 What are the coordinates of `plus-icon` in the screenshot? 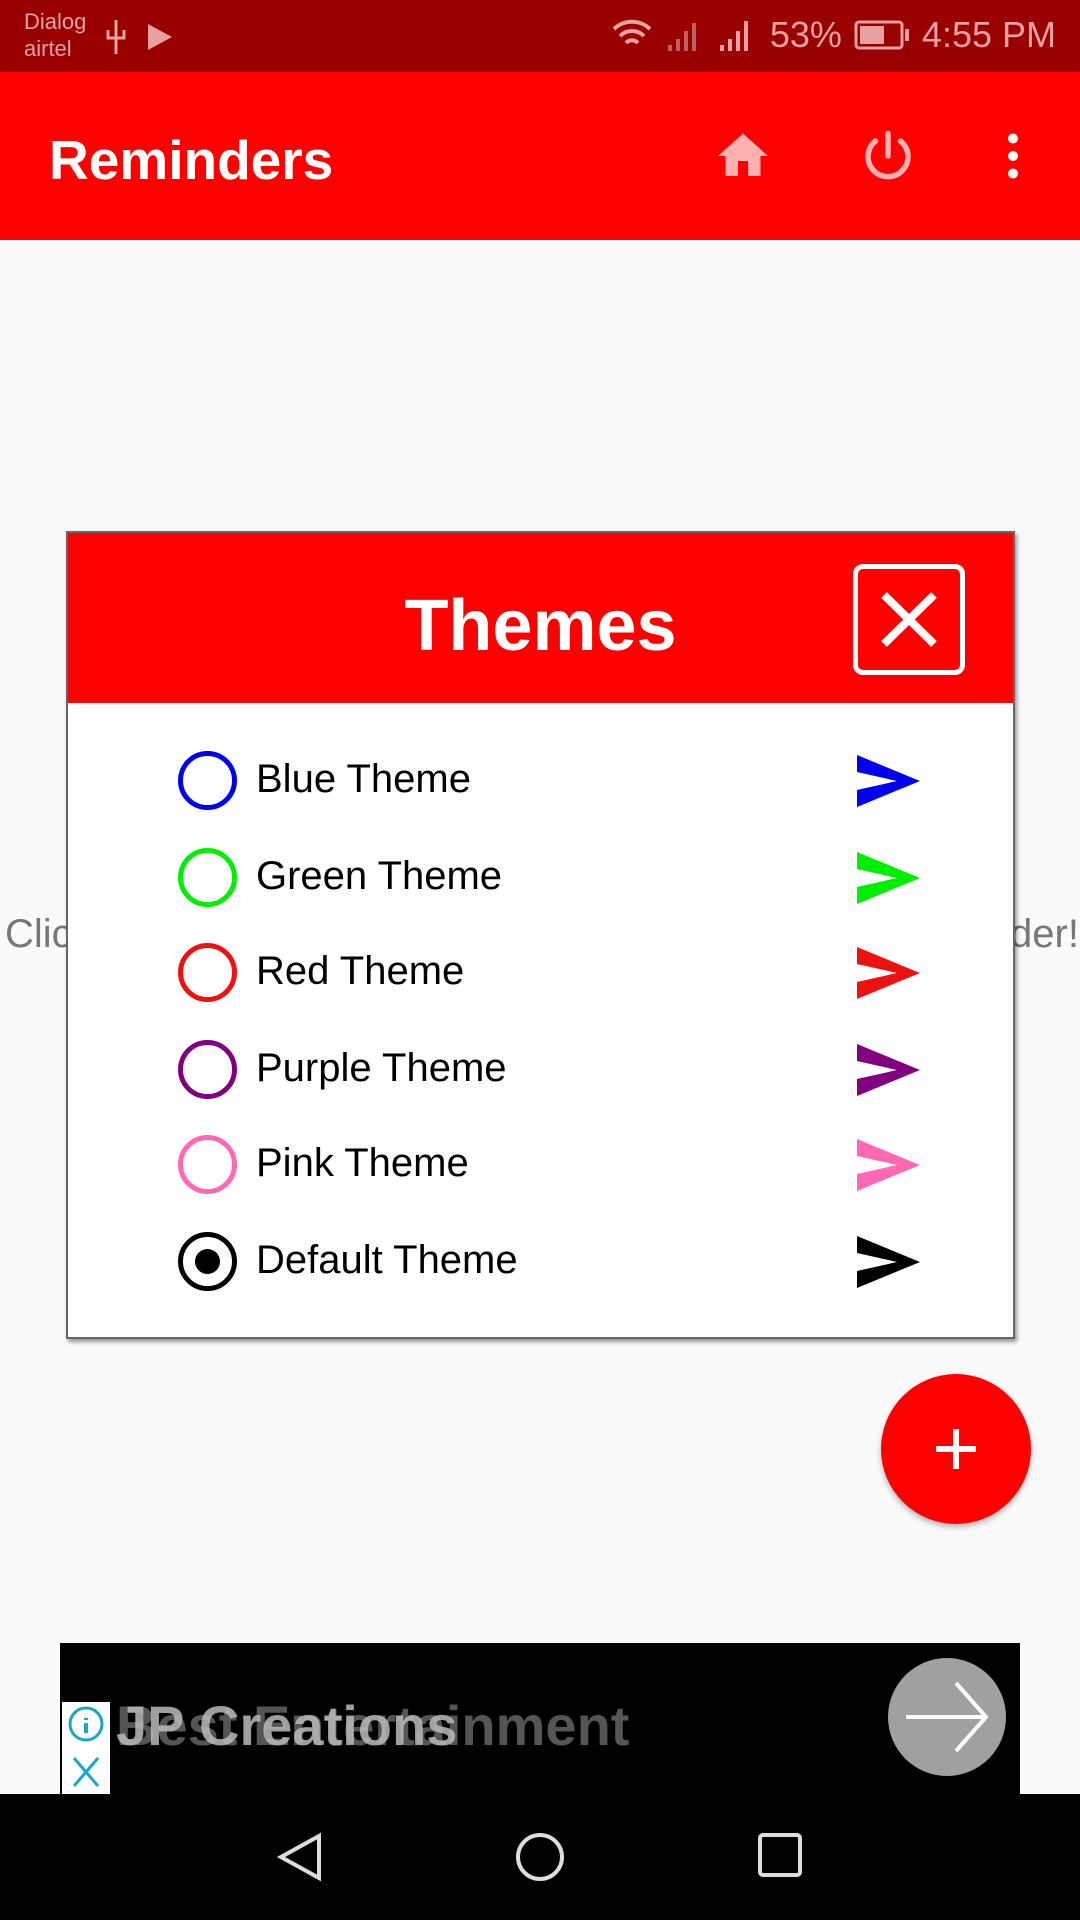 It's located at (956, 1449).